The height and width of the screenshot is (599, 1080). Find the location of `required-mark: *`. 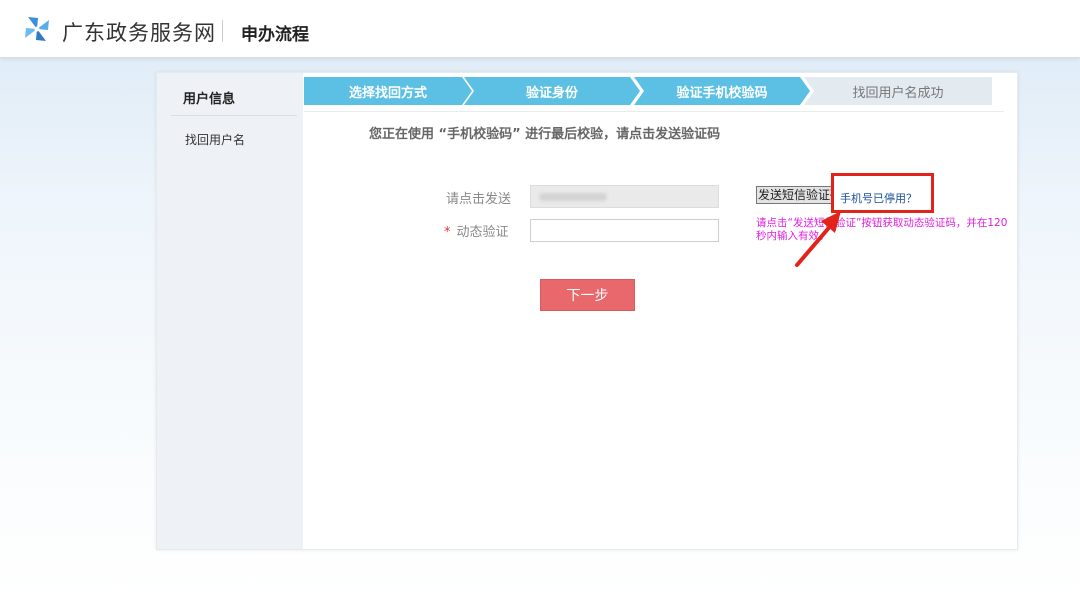

required-mark: * is located at coordinates (447, 232).